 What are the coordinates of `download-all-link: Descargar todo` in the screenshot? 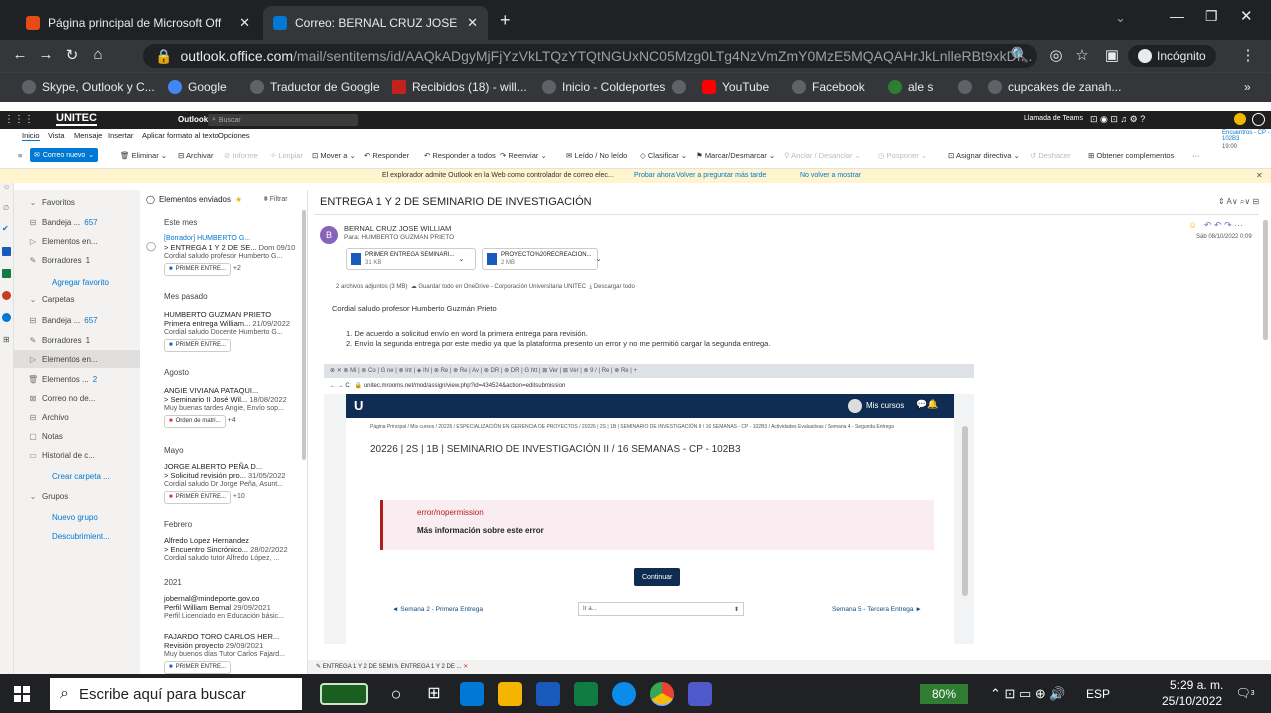 It's located at (614, 287).